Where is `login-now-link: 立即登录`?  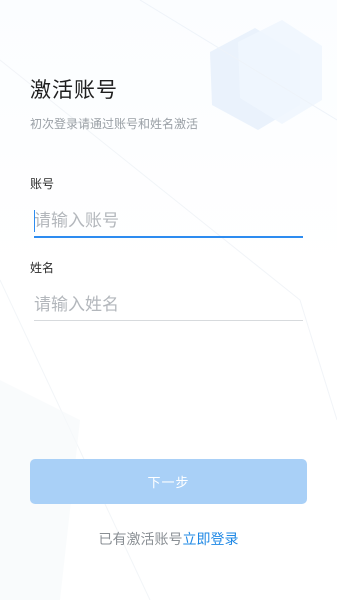
login-now-link: 立即登录 is located at coordinates (211, 540).